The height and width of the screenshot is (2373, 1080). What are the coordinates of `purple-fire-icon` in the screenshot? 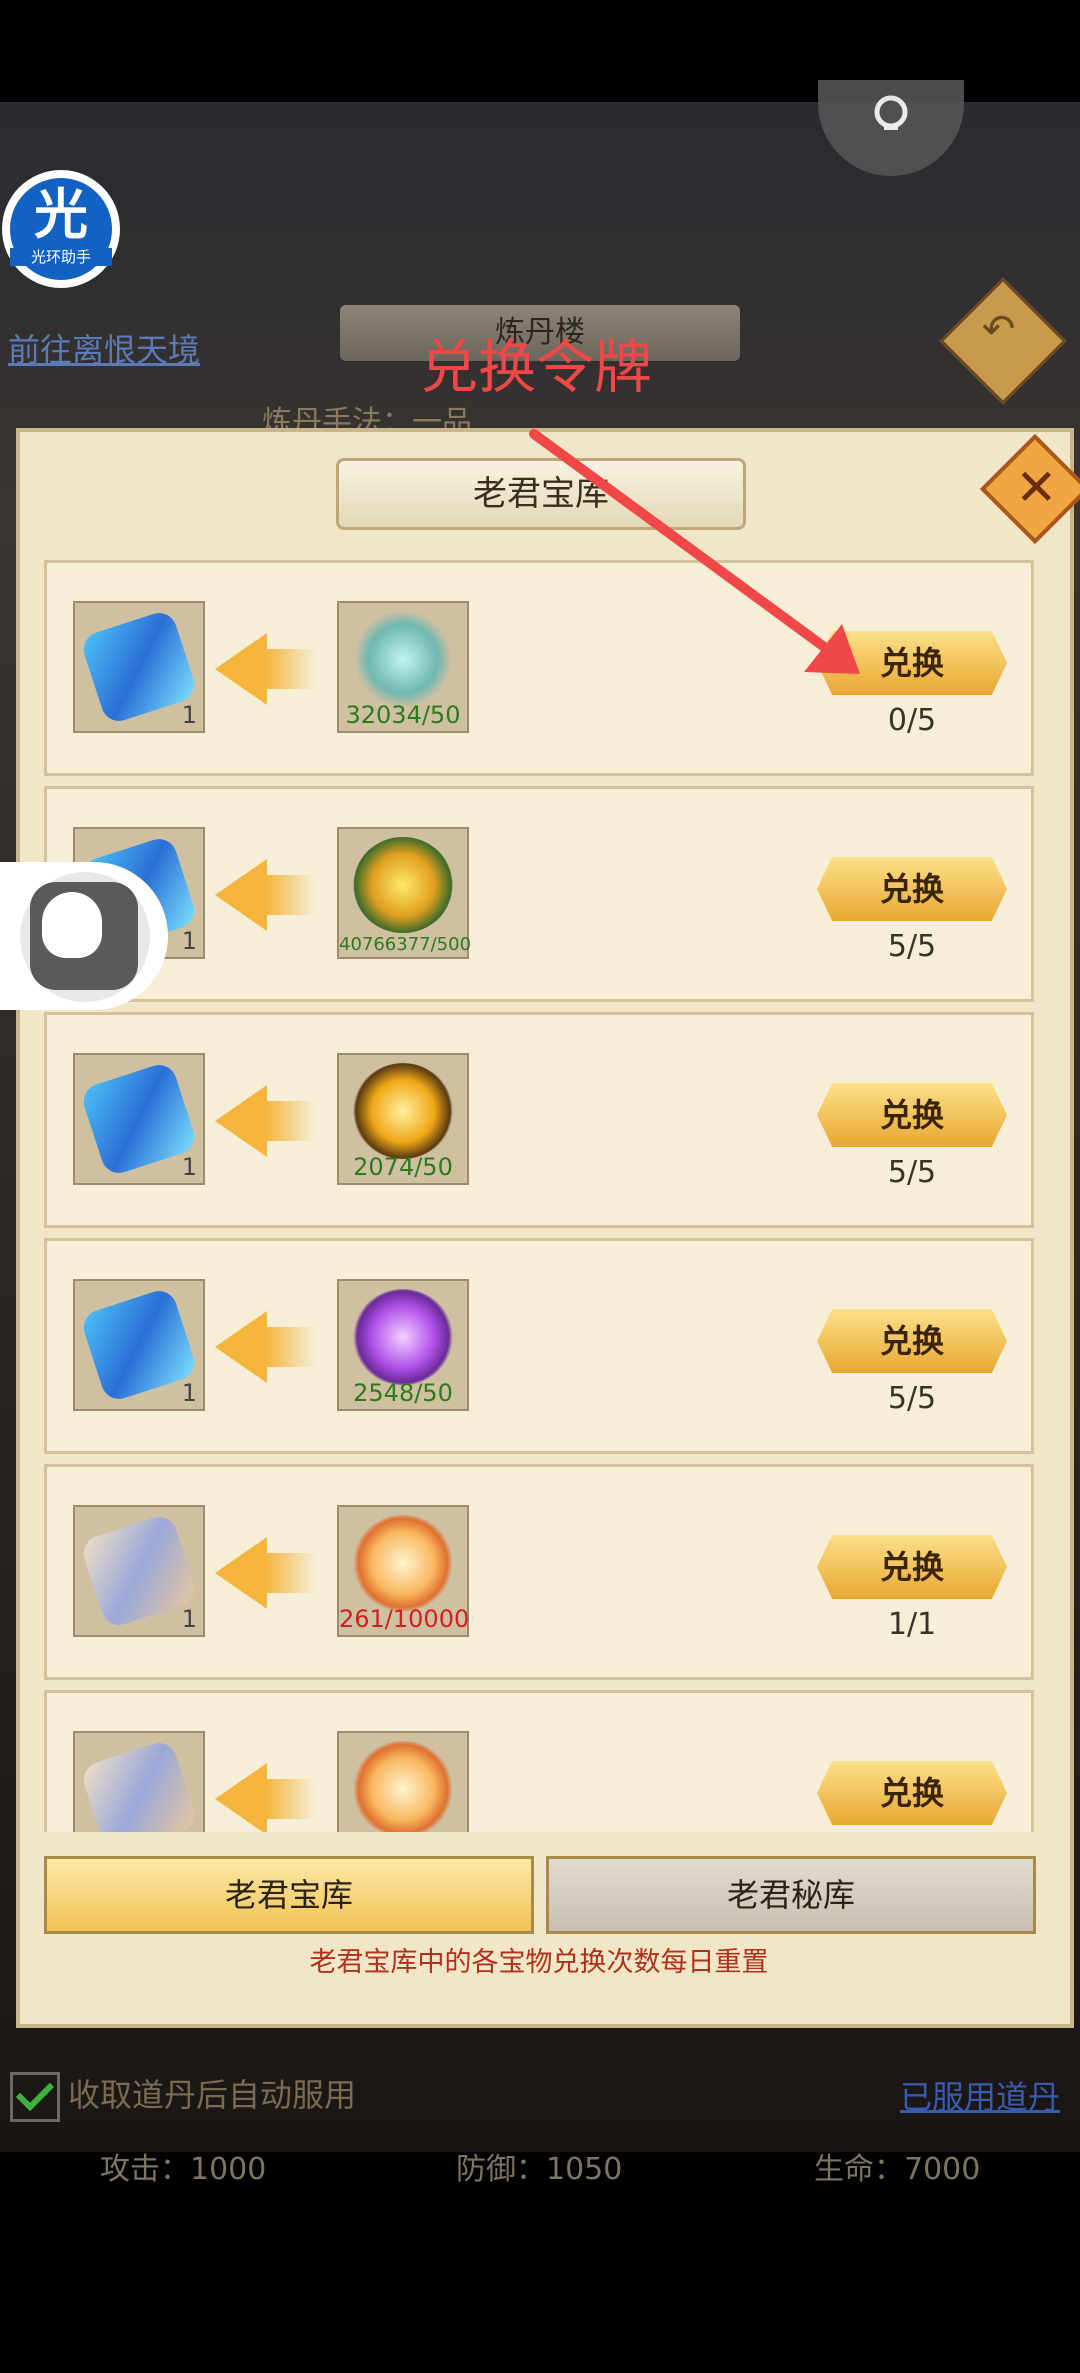 It's located at (403, 1337).